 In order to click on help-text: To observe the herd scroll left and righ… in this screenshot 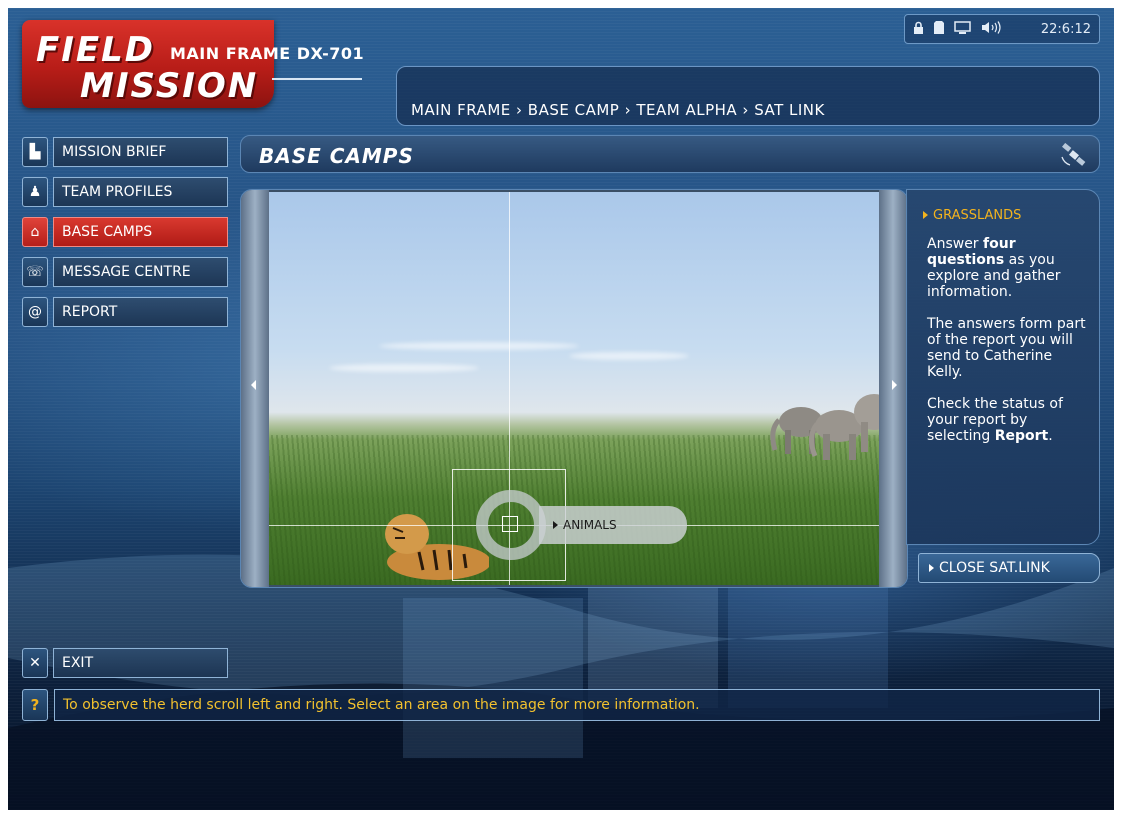, I will do `click(577, 705)`.